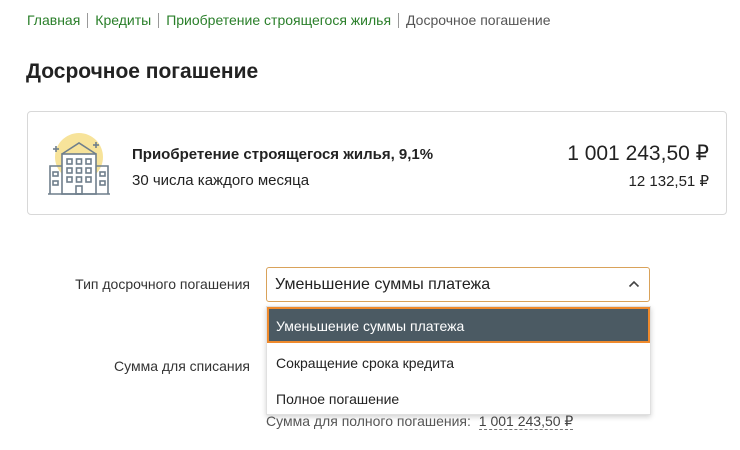 The height and width of the screenshot is (450, 740). What do you see at coordinates (278, 20) in the screenshot?
I see `breadcrumb-loan: Приобретение строящегося жилья` at bounding box center [278, 20].